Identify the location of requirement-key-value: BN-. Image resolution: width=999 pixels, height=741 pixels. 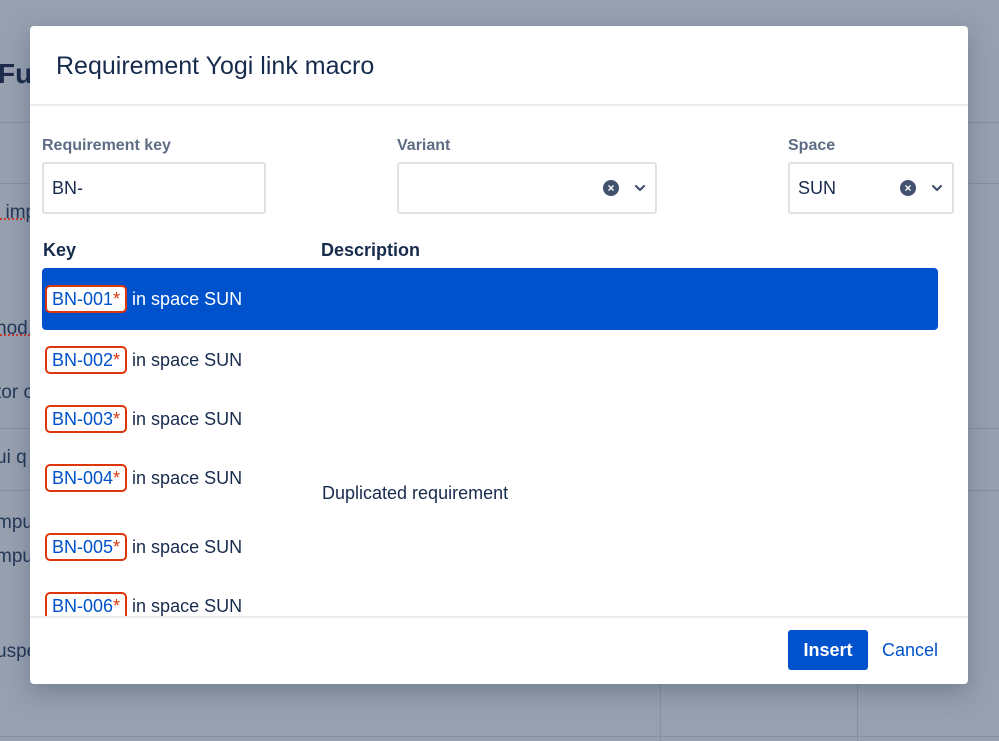
(67, 187).